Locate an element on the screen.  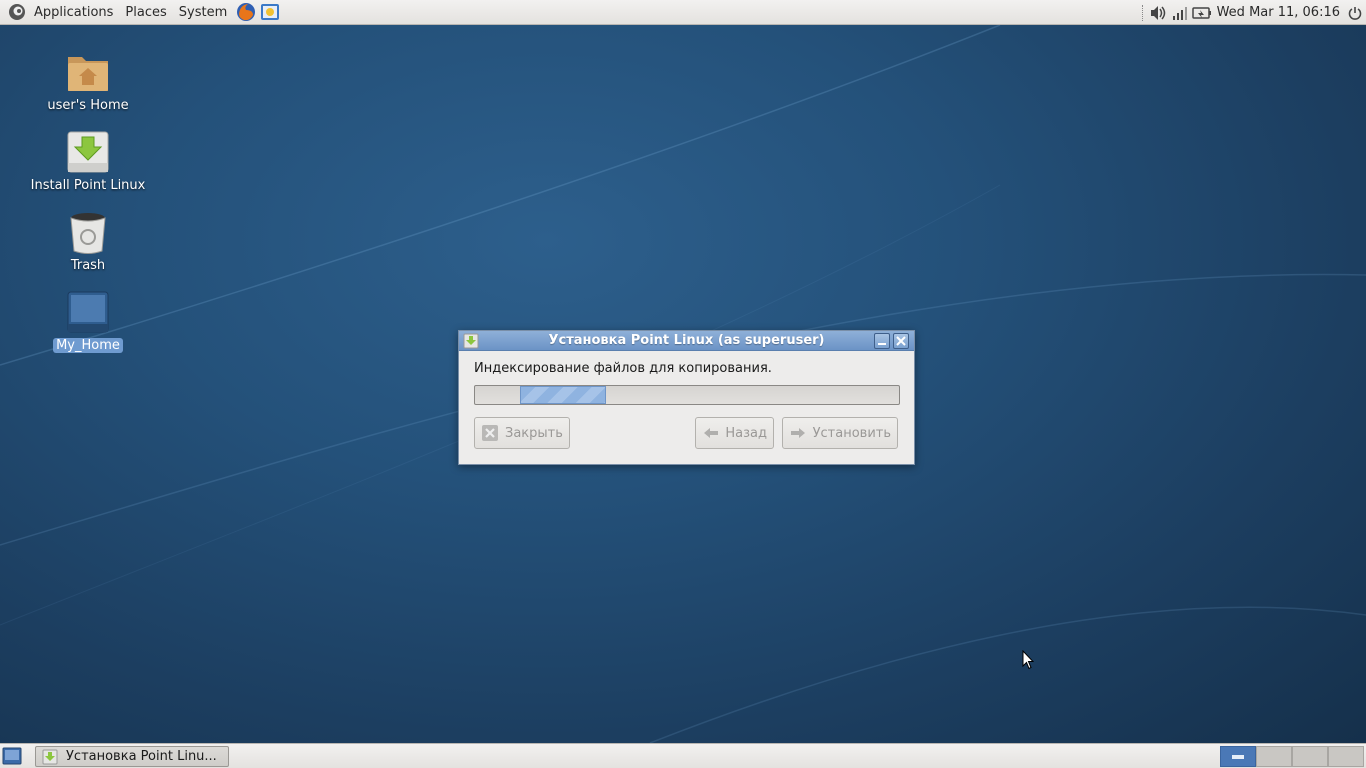
minimize-button is located at coordinates (882, 341).